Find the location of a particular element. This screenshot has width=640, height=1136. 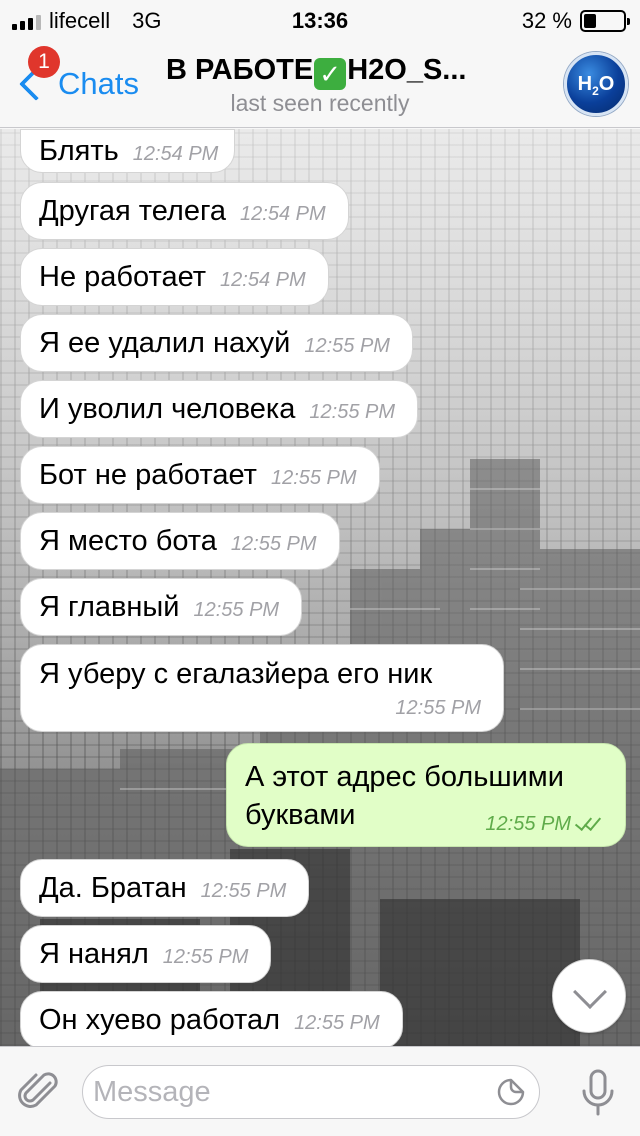

composer-bar is located at coordinates (320, 1091).